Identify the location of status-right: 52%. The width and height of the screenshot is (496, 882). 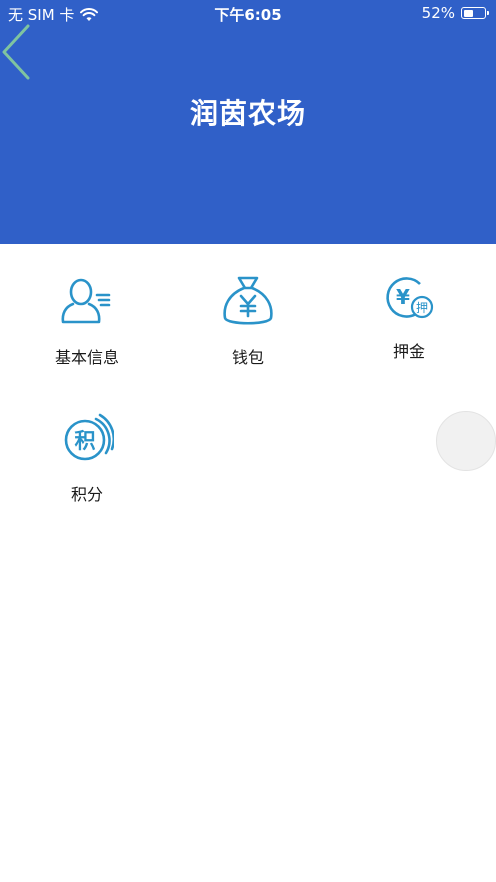
(455, 13).